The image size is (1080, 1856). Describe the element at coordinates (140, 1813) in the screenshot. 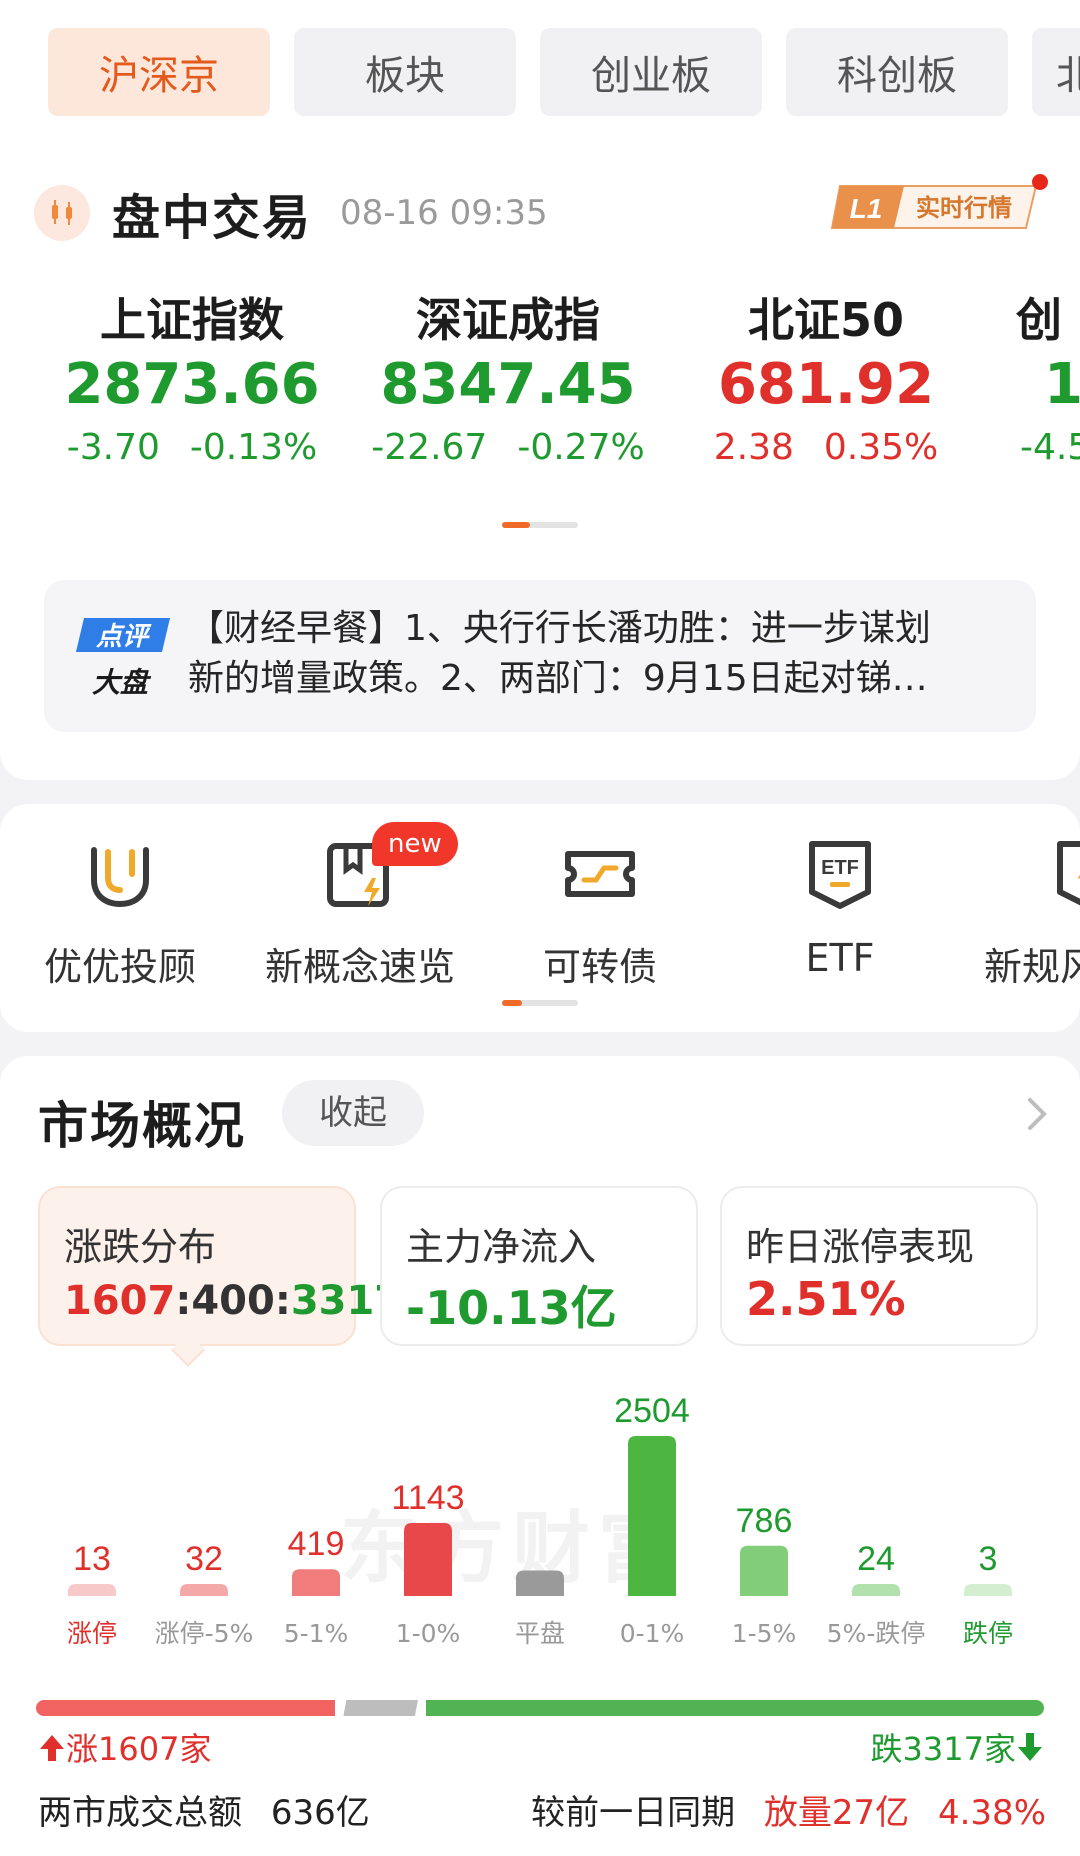

I see `turnover-label: 两市成交总额` at that location.